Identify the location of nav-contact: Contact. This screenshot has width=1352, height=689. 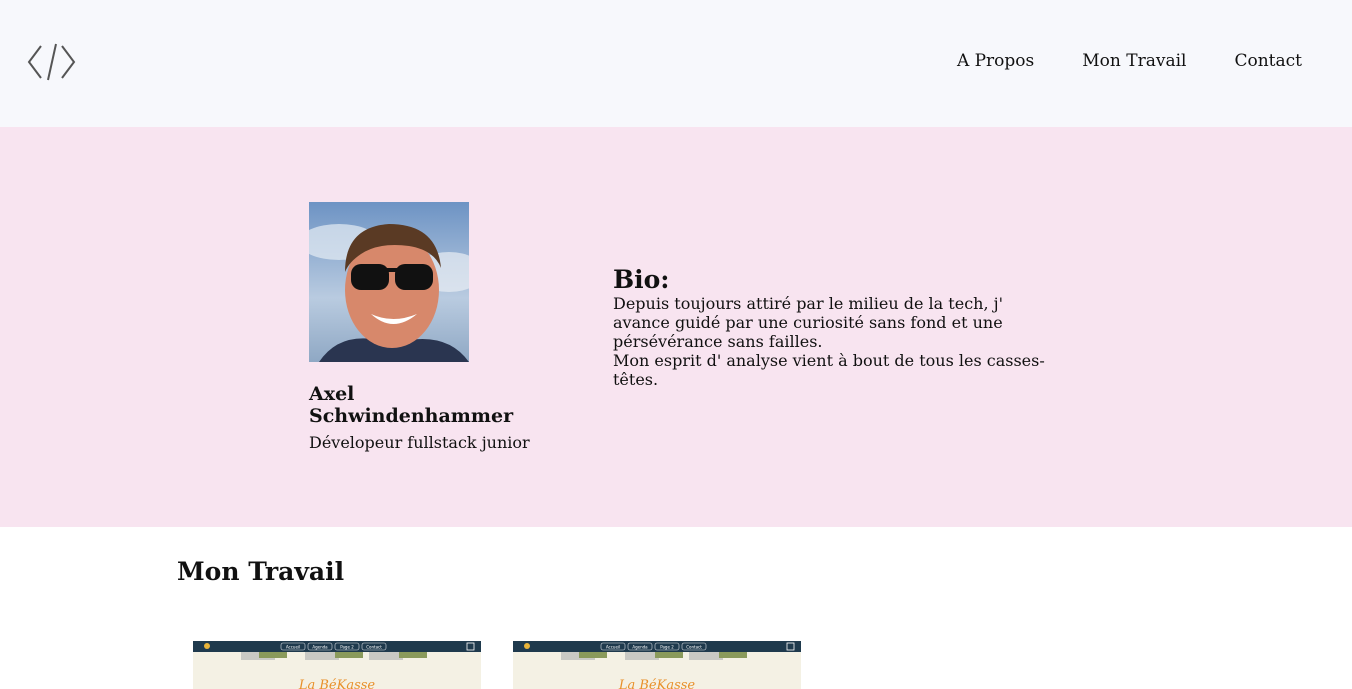
(1268, 61).